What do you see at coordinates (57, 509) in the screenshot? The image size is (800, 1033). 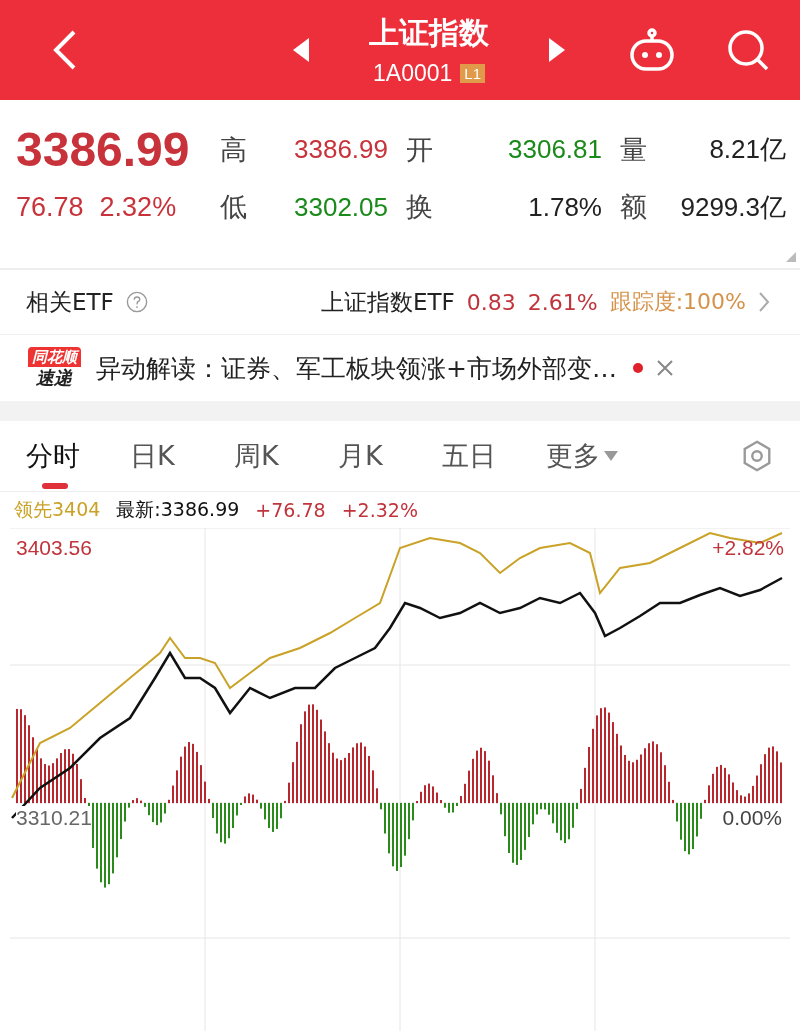 I see `leading-index: 领先3404` at bounding box center [57, 509].